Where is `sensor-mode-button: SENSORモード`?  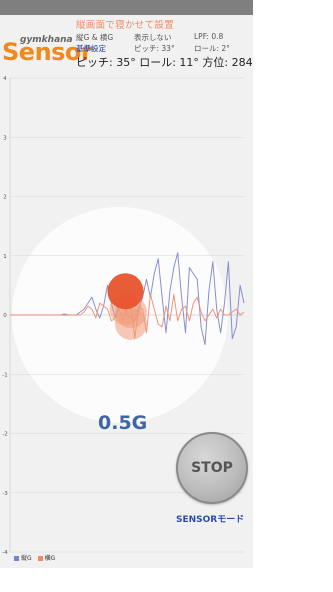
sensor-mode-button: SENSORモード is located at coordinates (210, 518).